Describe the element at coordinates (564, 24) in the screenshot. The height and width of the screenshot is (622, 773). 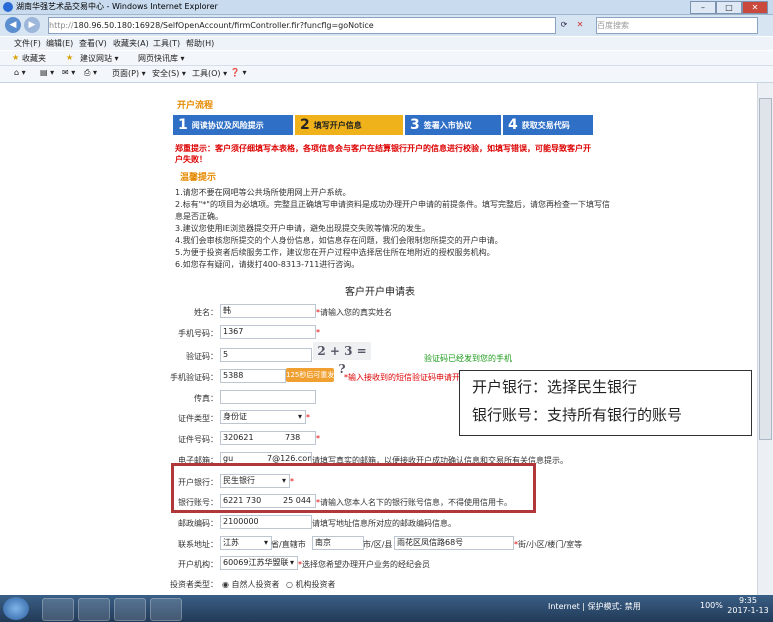
I see `refresh-icon: ⟳` at that location.